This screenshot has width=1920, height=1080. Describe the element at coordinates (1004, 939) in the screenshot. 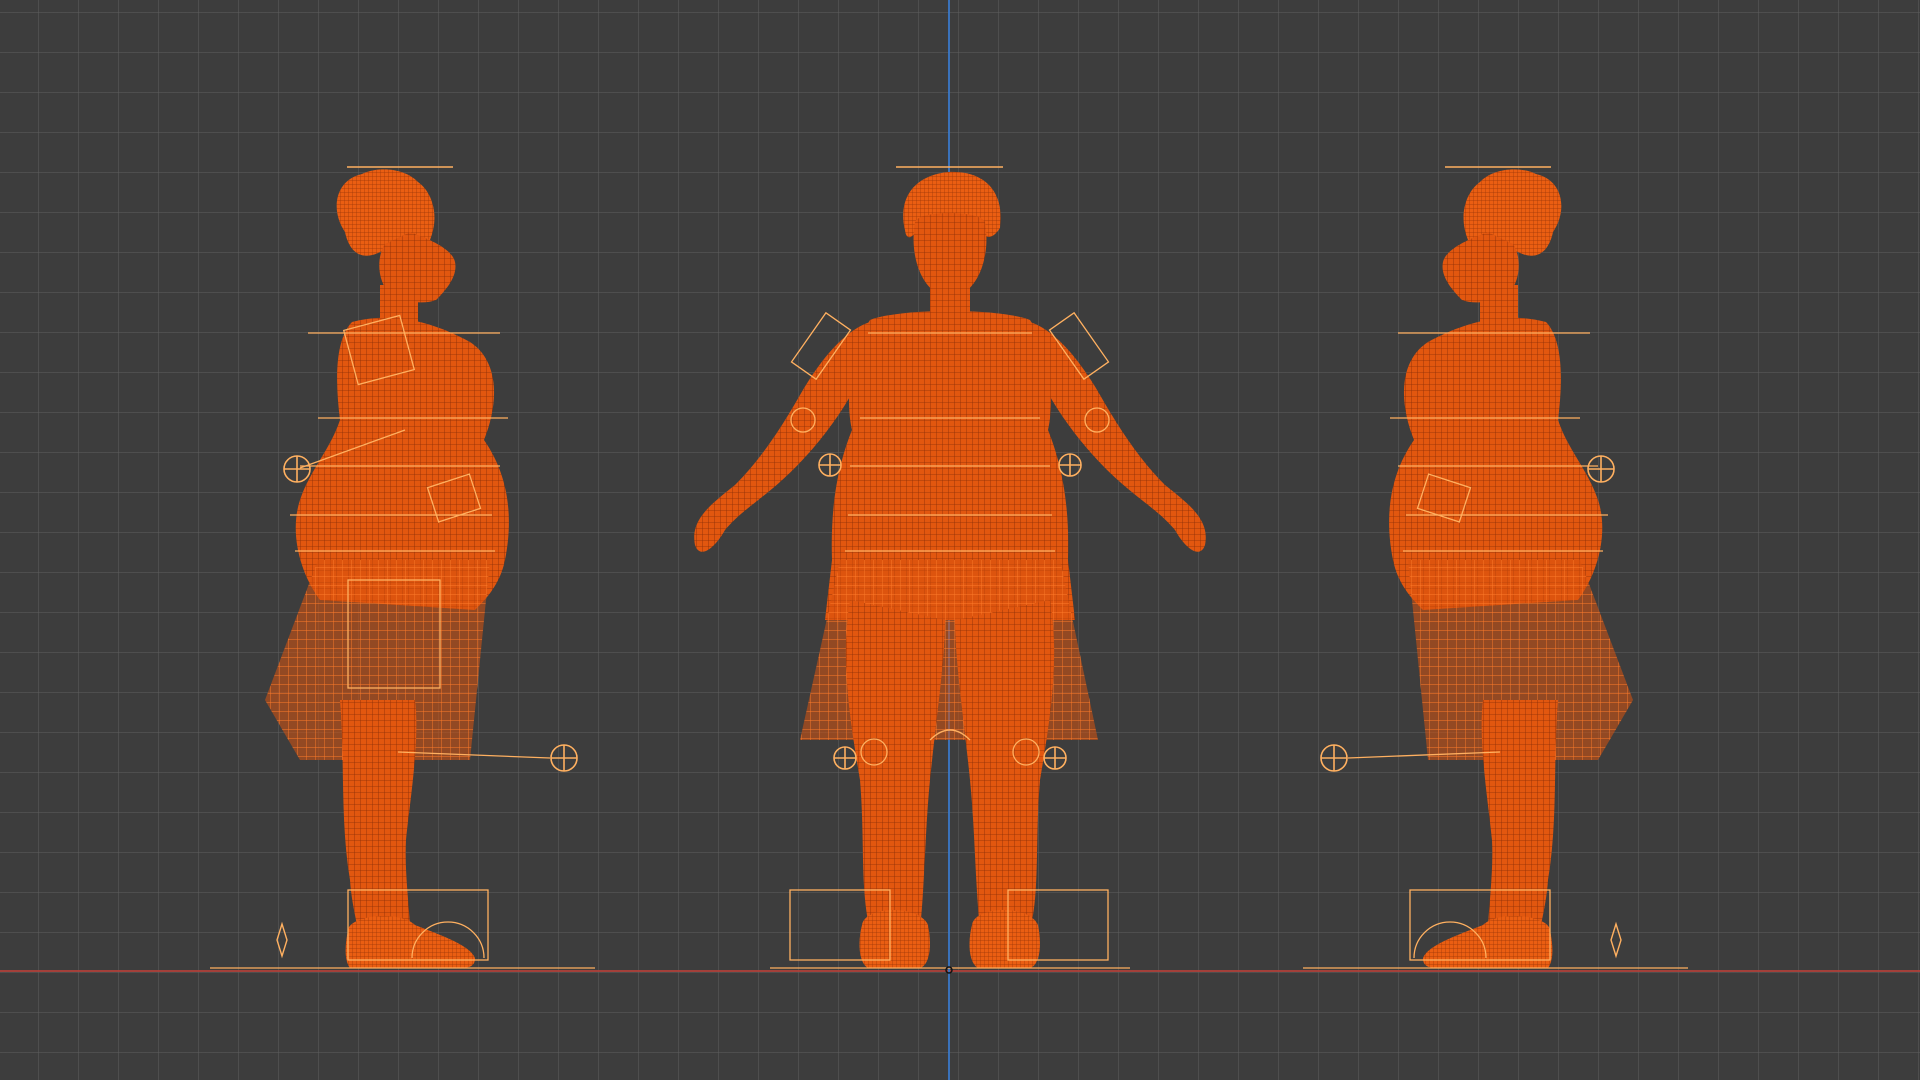

I see `shoe-right-mesh` at that location.